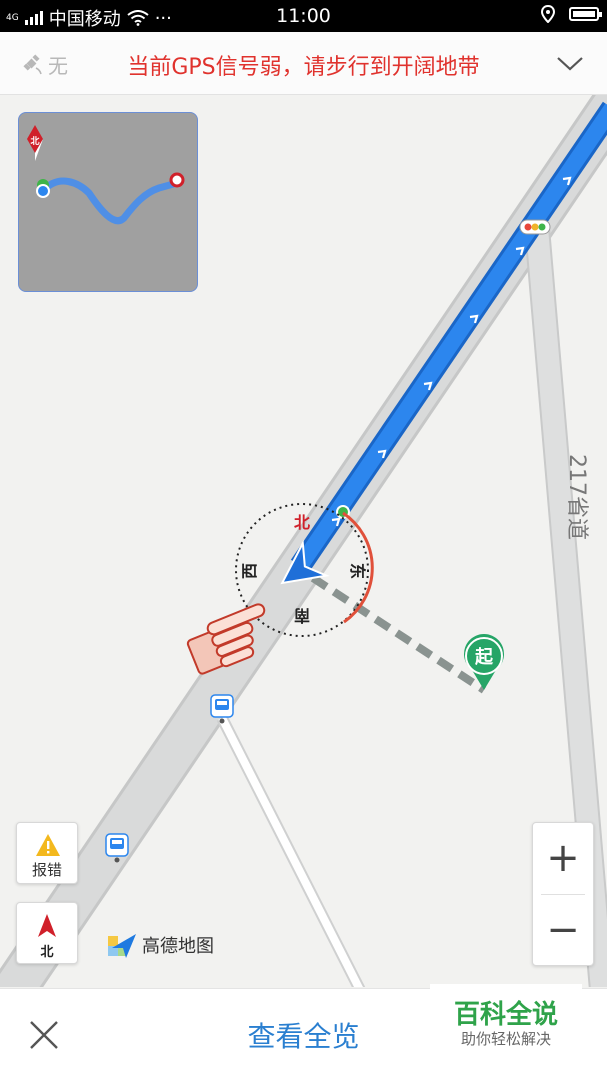 This screenshot has width=607, height=1081. Describe the element at coordinates (563, 894) in the screenshot. I see `zoom-control: + −` at that location.